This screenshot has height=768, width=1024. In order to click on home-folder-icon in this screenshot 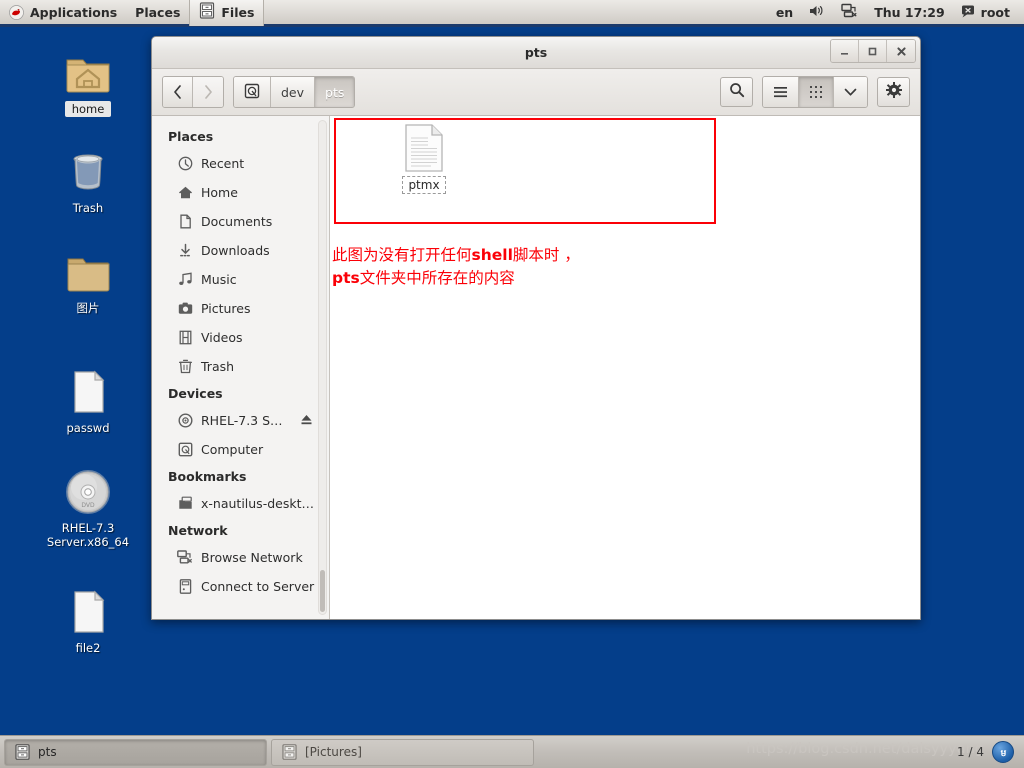, I will do `click(88, 72)`.